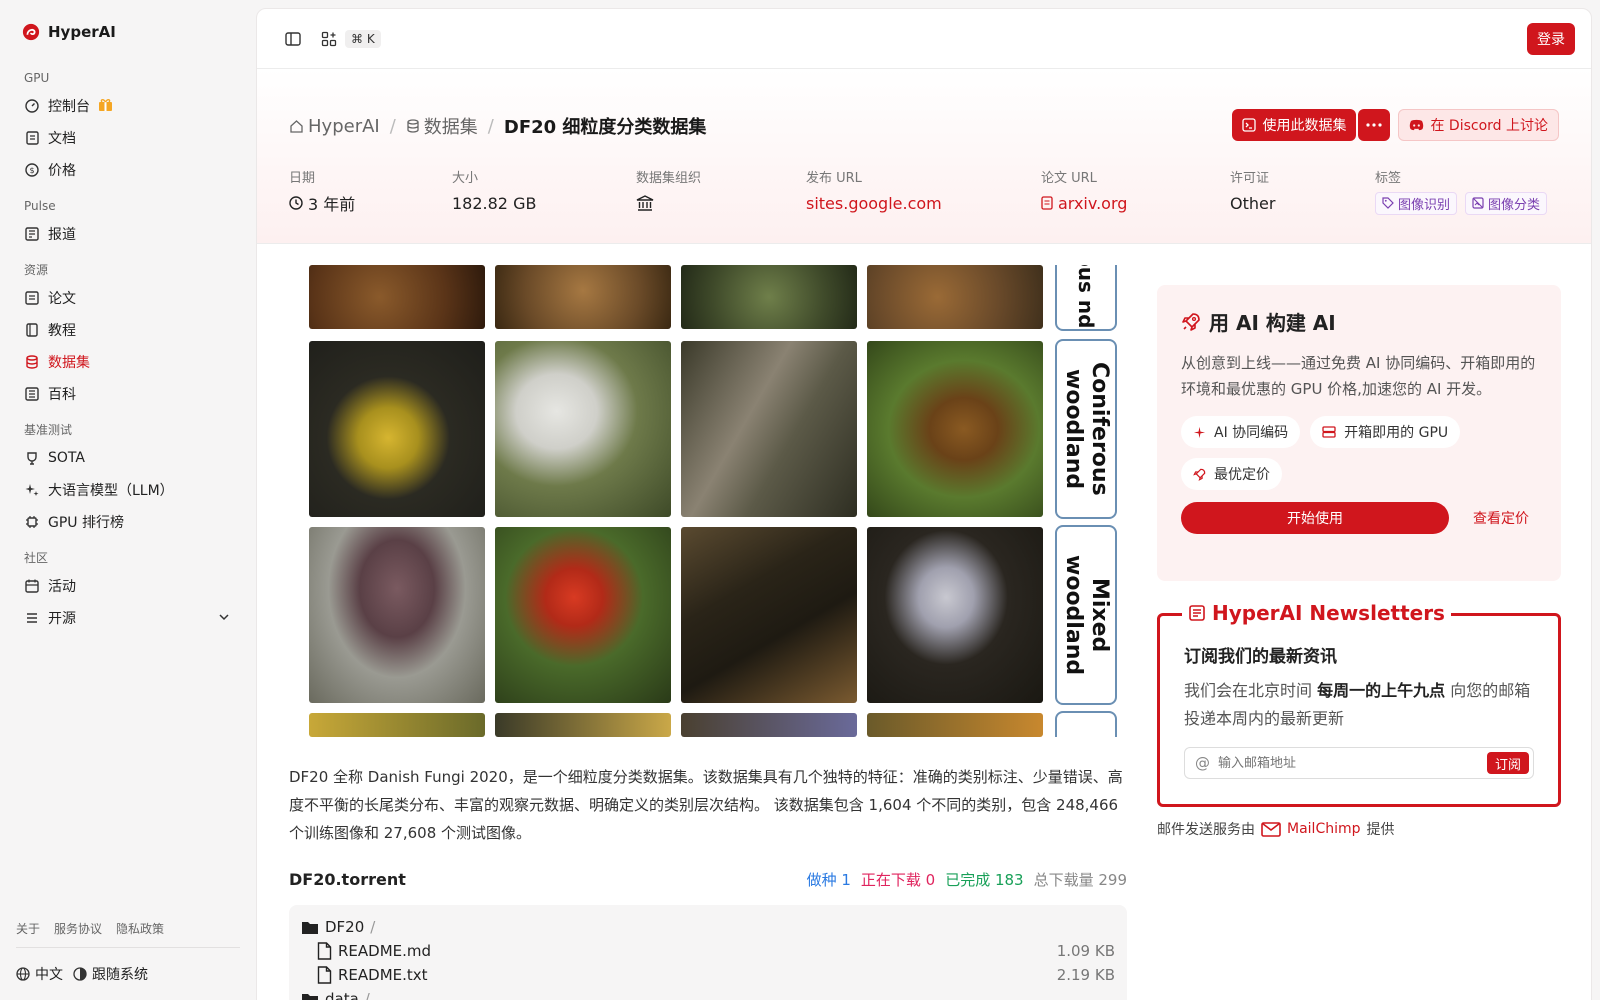  What do you see at coordinates (32, 618) in the screenshot?
I see `list-icon` at bounding box center [32, 618].